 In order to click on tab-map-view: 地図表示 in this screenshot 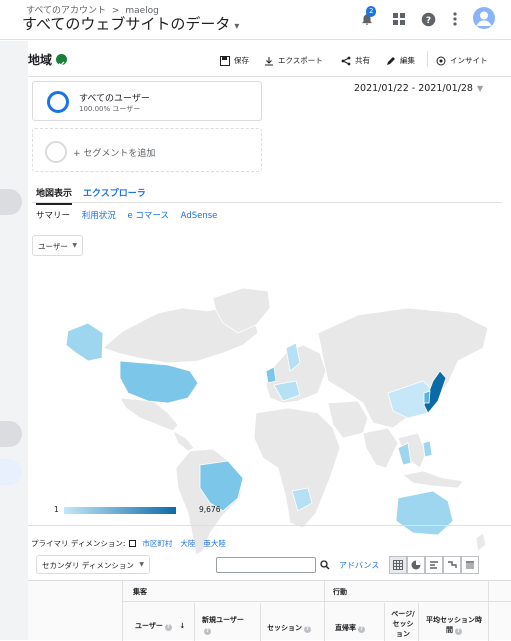, I will do `click(54, 195)`.